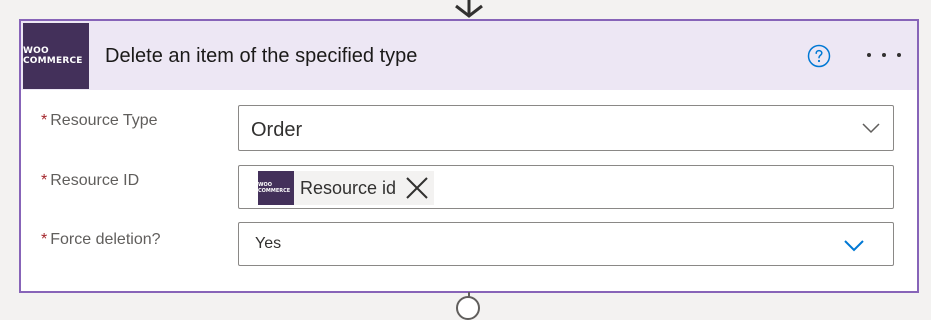  I want to click on force-deletion-value: Yes, so click(268, 243).